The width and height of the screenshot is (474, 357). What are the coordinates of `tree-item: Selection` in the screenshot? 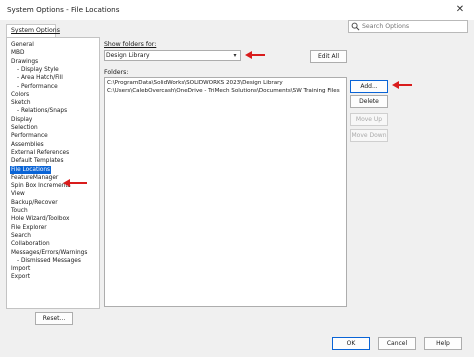 It's located at (24, 128).